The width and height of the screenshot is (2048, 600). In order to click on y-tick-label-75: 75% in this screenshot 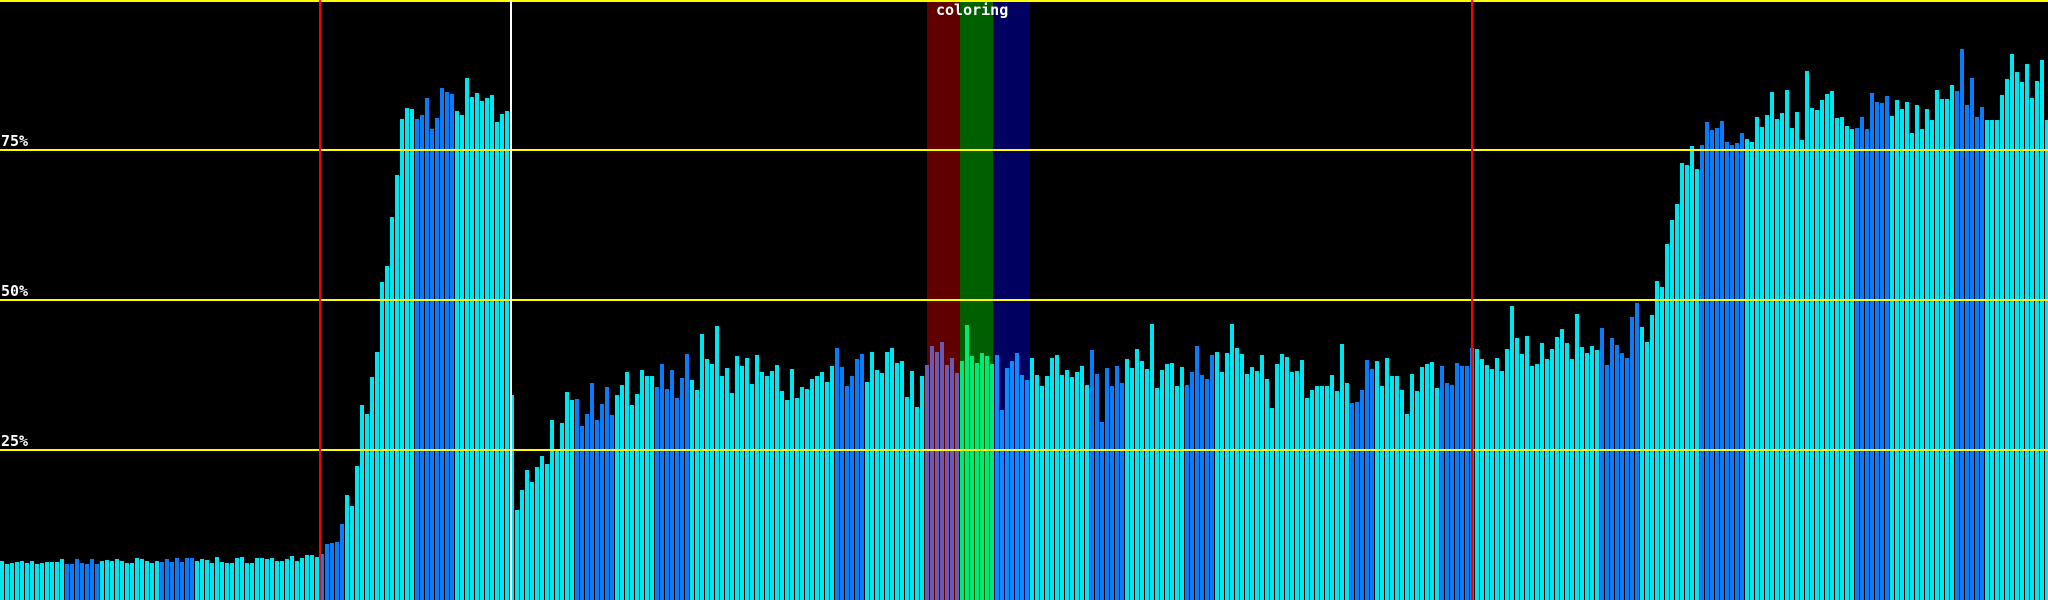, I will do `click(15, 141)`.